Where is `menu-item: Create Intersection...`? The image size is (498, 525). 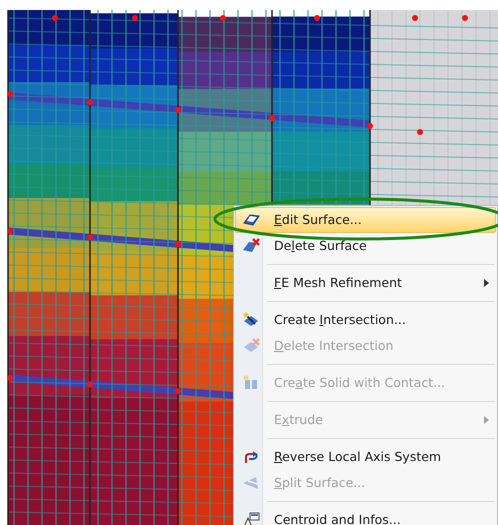
menu-item: Create Intersection... is located at coordinates (365, 320).